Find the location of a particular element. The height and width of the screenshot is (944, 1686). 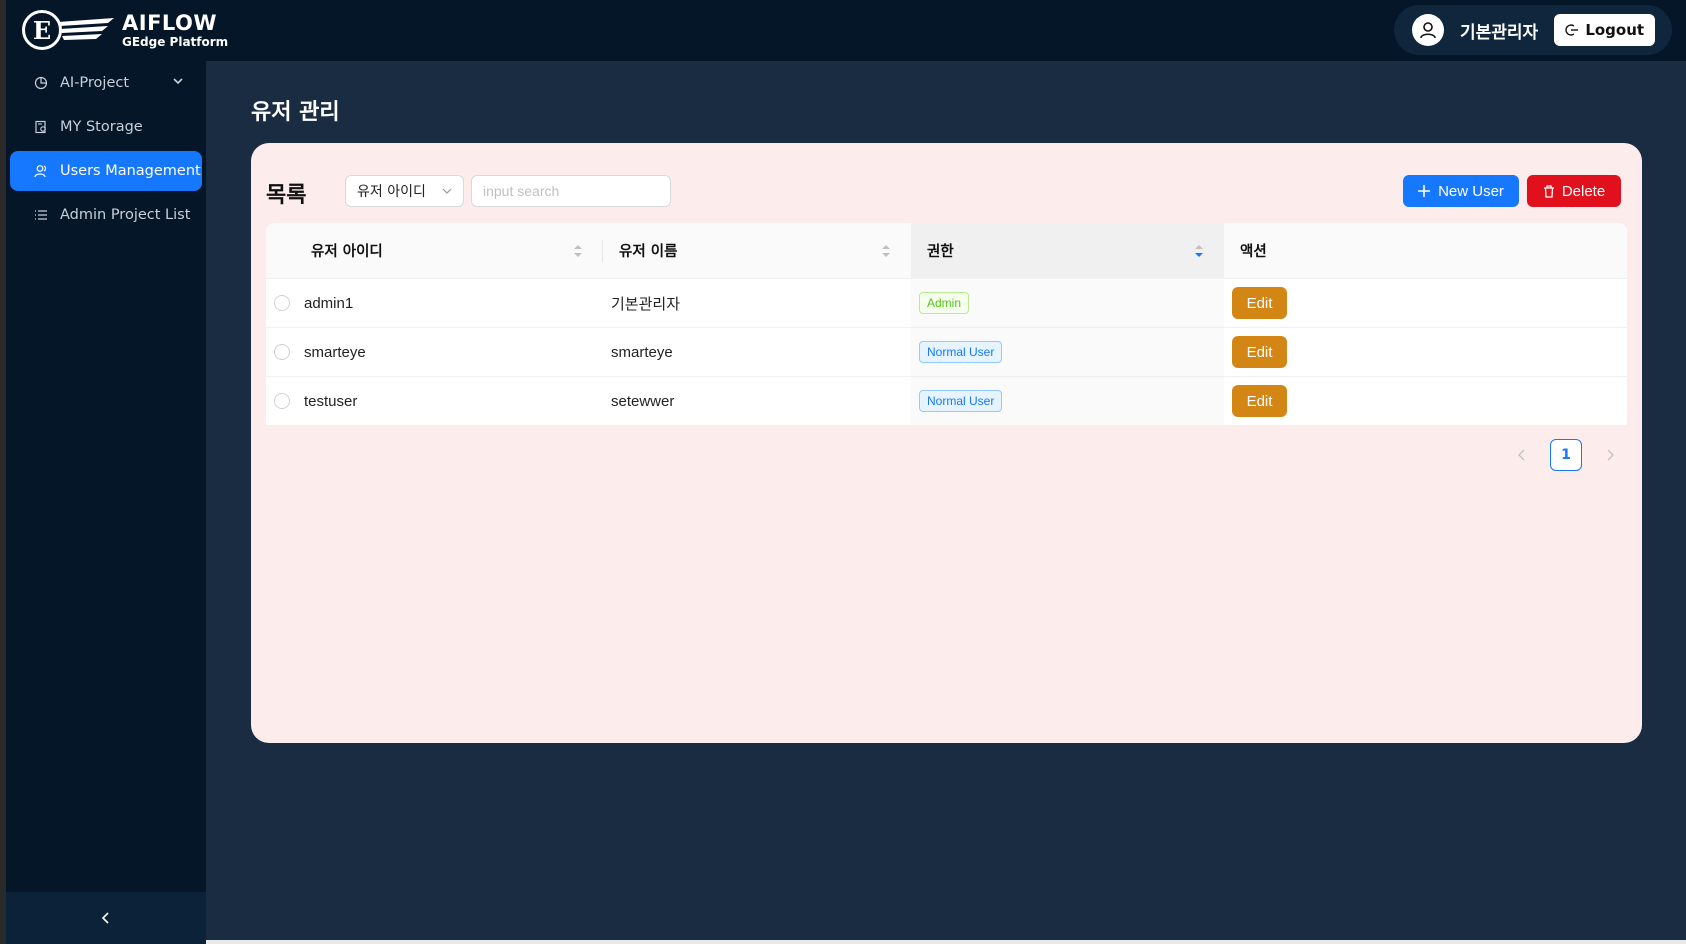

logout-icon is located at coordinates (1572, 30).